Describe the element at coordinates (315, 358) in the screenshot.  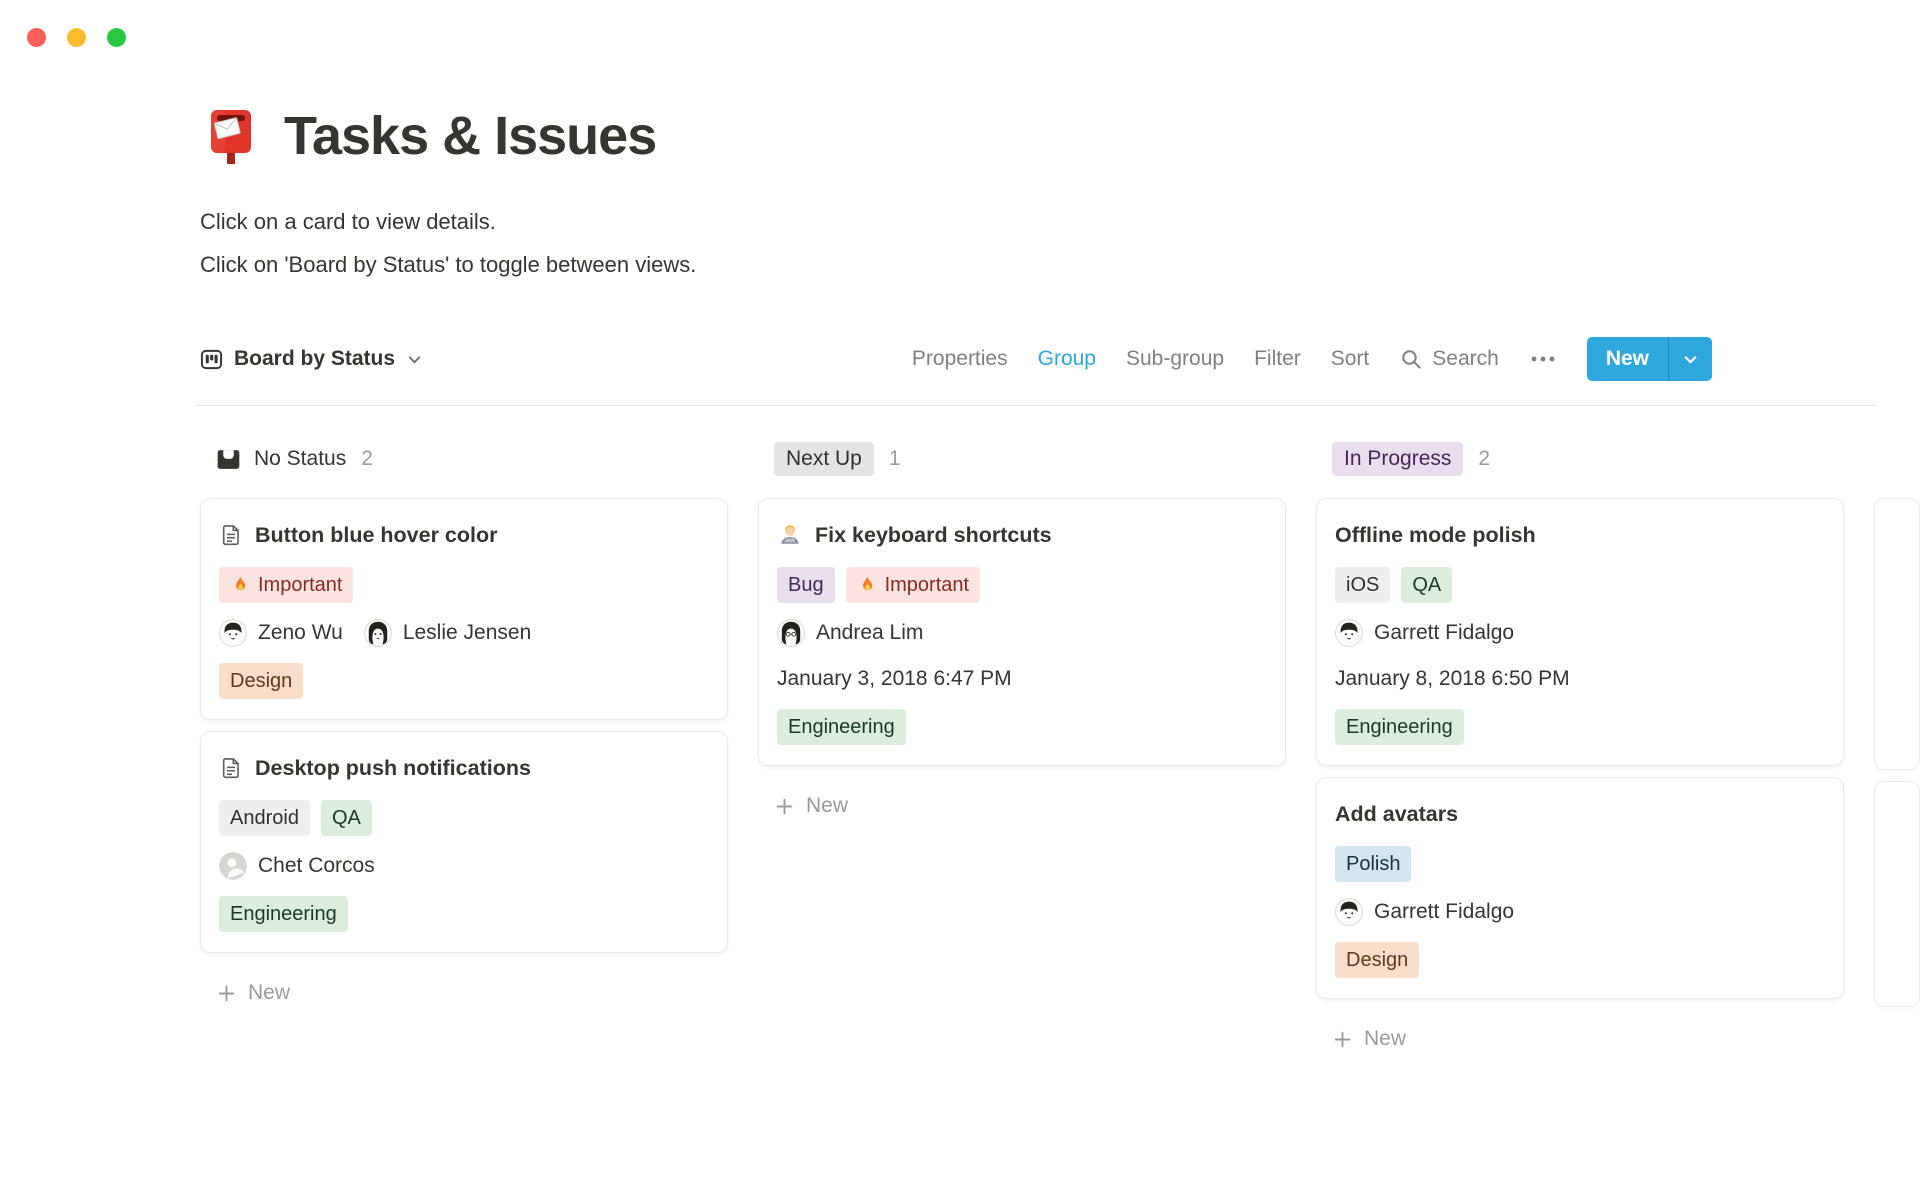
I see `view-selector-label: Board by Status` at that location.